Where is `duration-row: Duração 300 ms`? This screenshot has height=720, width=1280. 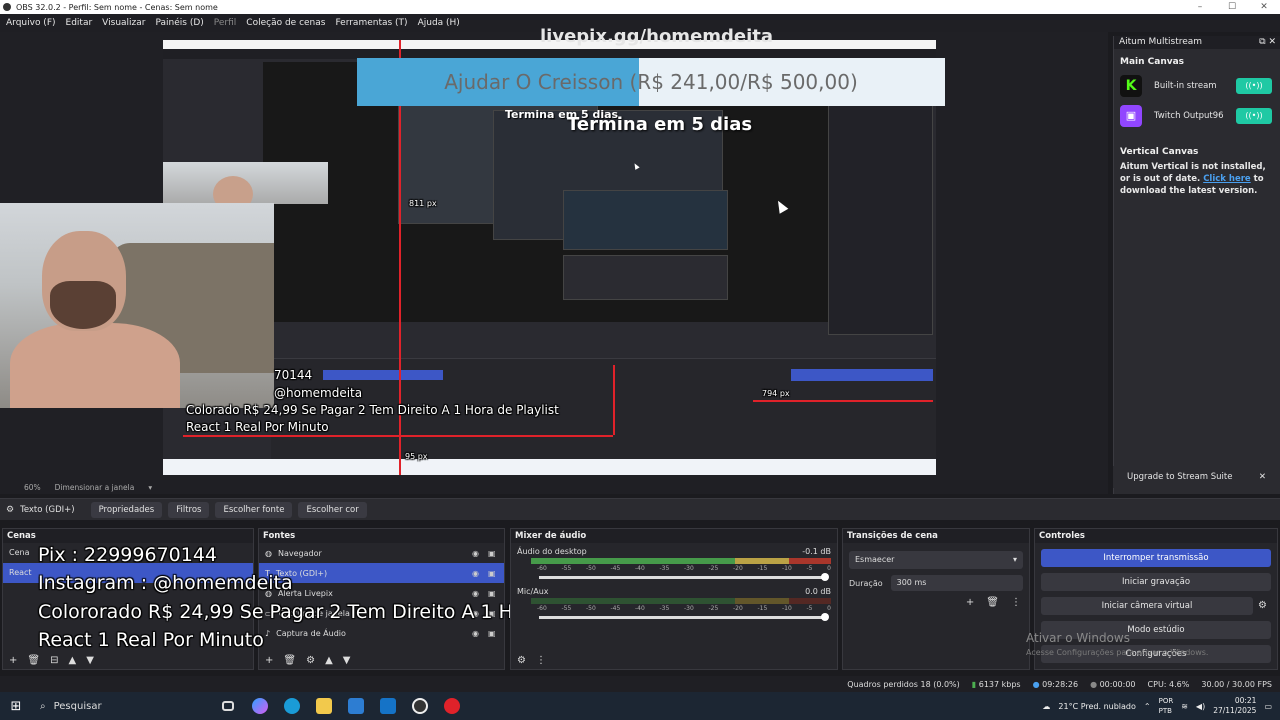 duration-row: Duração 300 ms is located at coordinates (936, 583).